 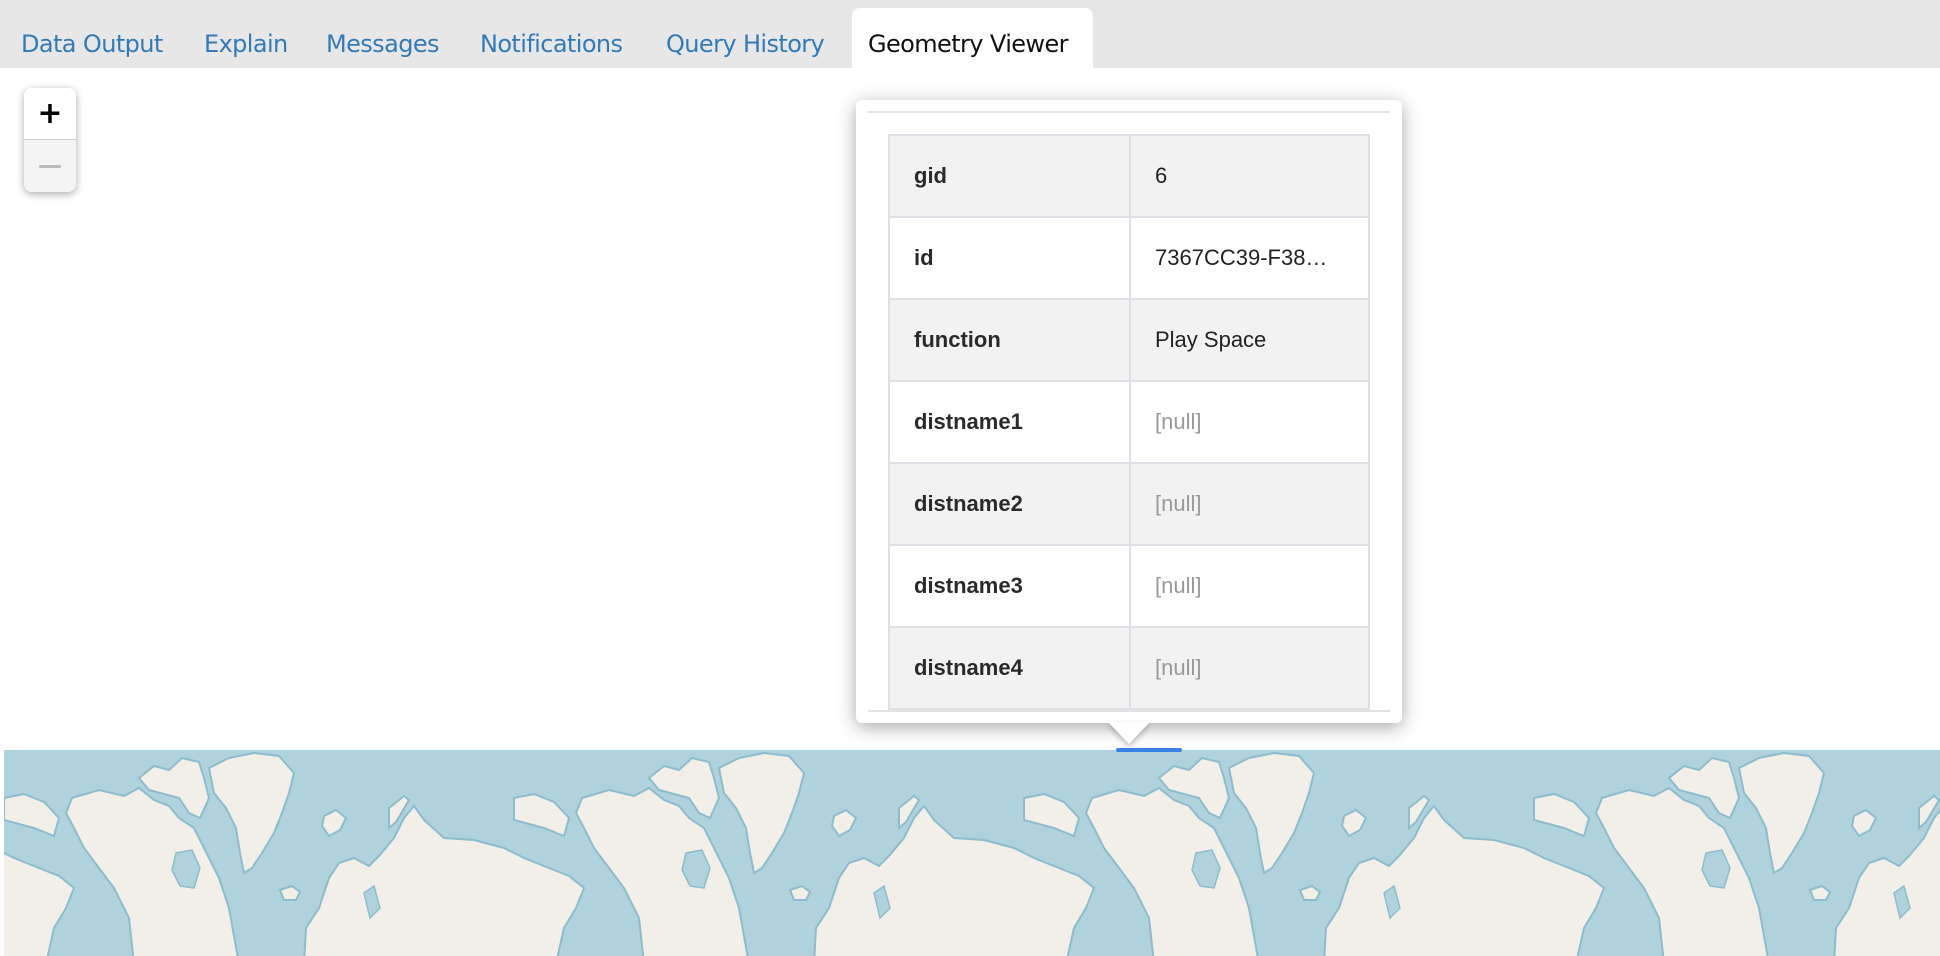 I want to click on tab-notifications: Notifications, so click(x=551, y=38).